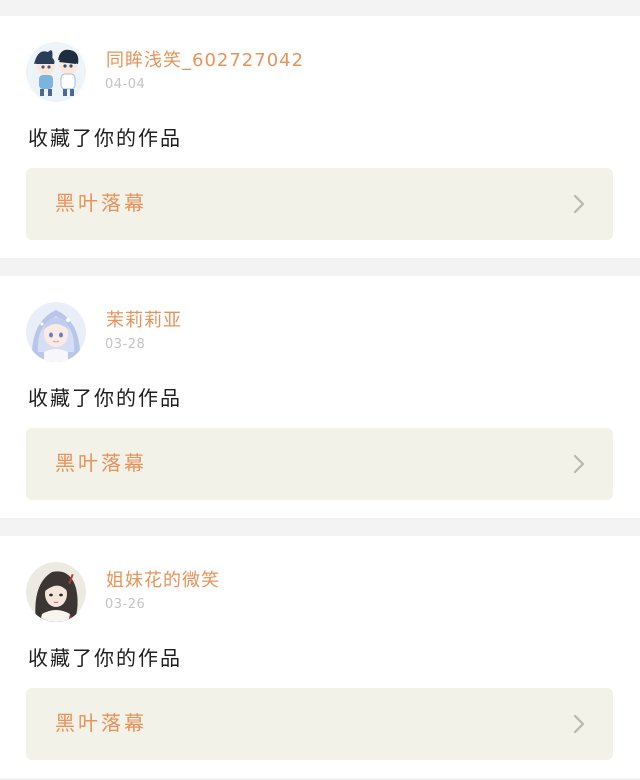 The image size is (640, 780). I want to click on ancient-style-girl-avatar-icon, so click(56, 592).